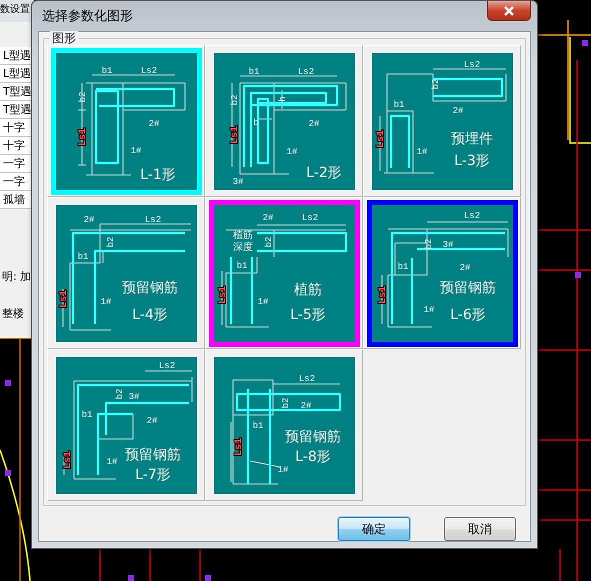 The width and height of the screenshot is (591, 581). I want to click on dimension-label: 深度, so click(242, 247).